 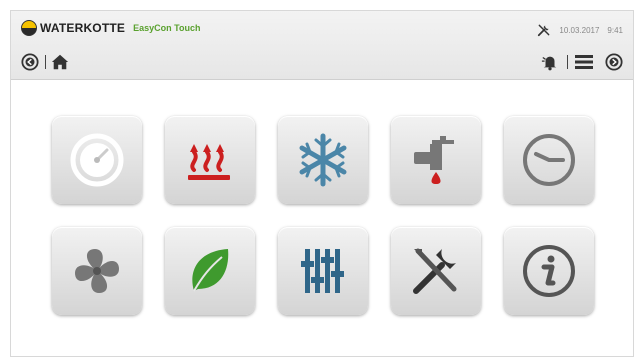 I want to click on info-icon, so click(x=549, y=271).